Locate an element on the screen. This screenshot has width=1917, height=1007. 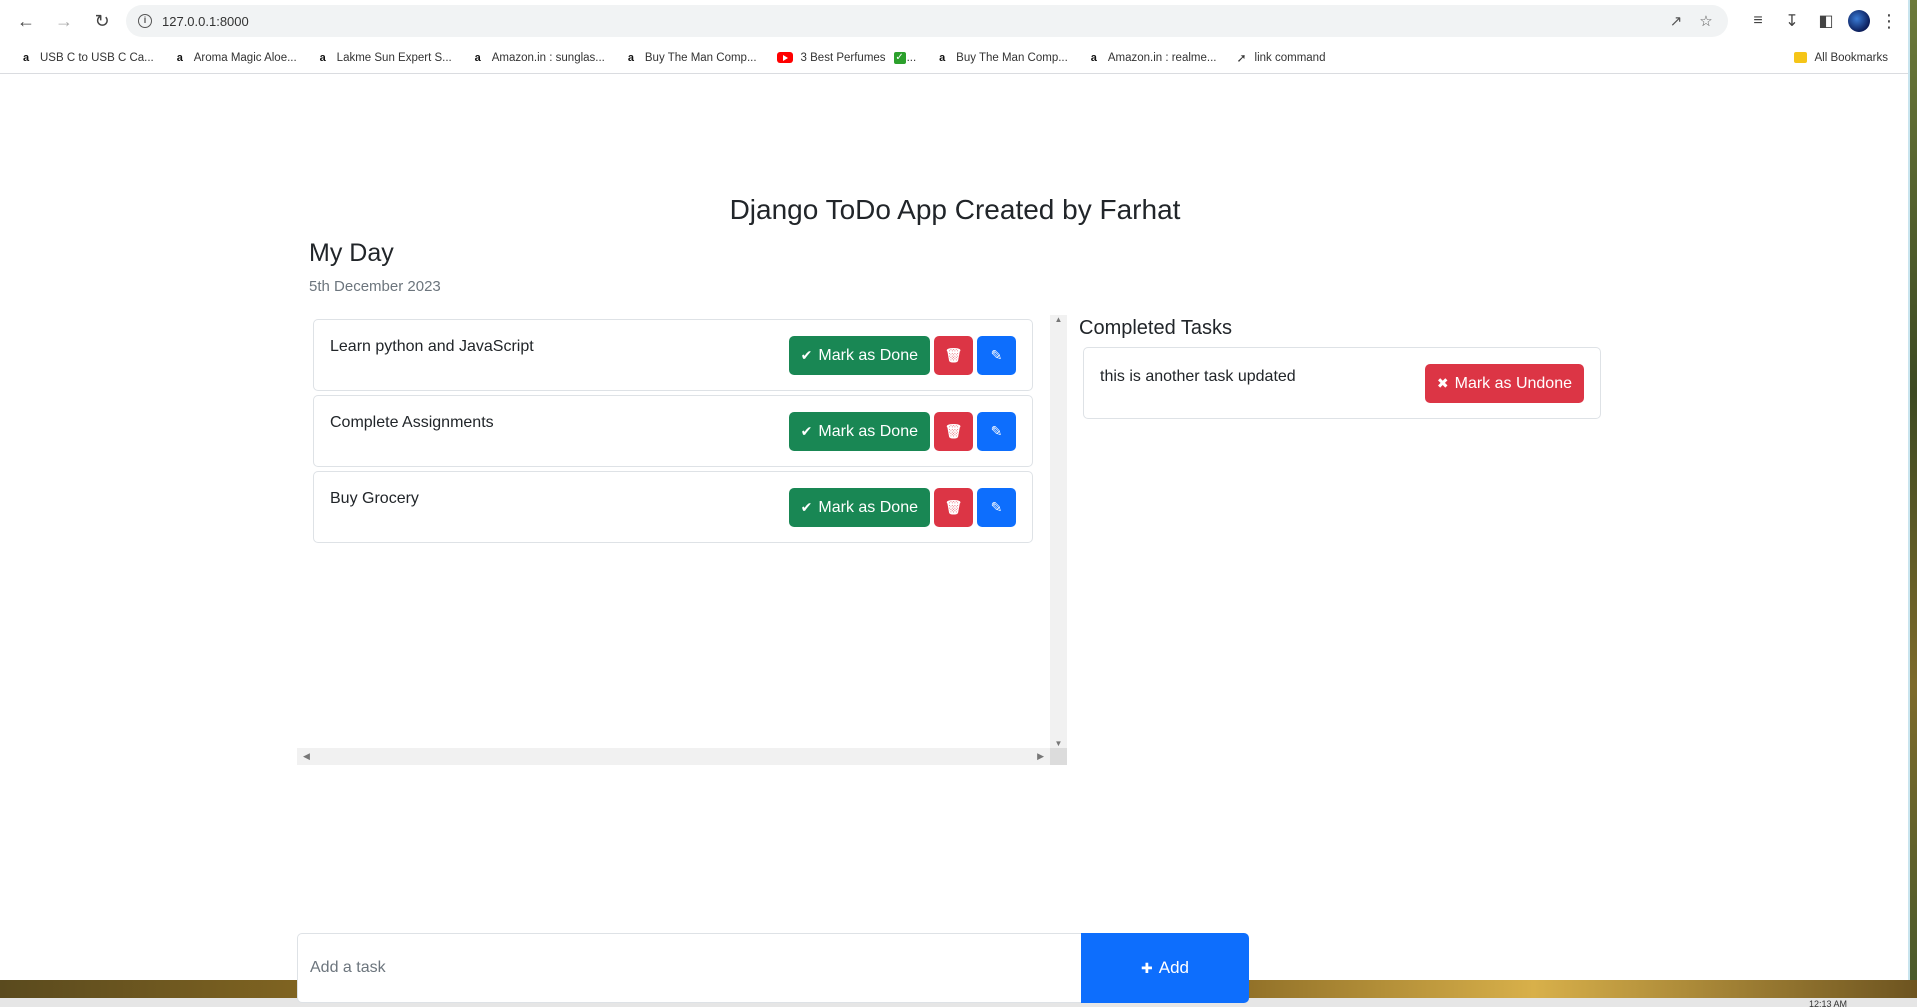
task-text: Complete Assignments is located at coordinates (412, 422).